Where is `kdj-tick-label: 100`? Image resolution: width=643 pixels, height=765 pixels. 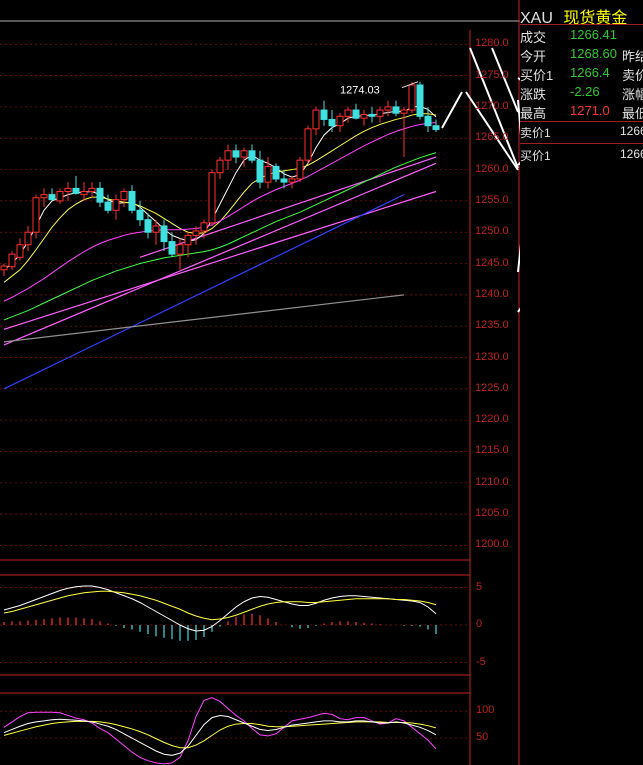
kdj-tick-label: 100 is located at coordinates (485, 710).